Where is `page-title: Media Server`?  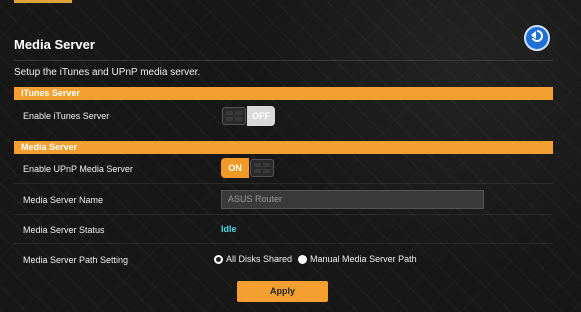 page-title: Media Server is located at coordinates (54, 44).